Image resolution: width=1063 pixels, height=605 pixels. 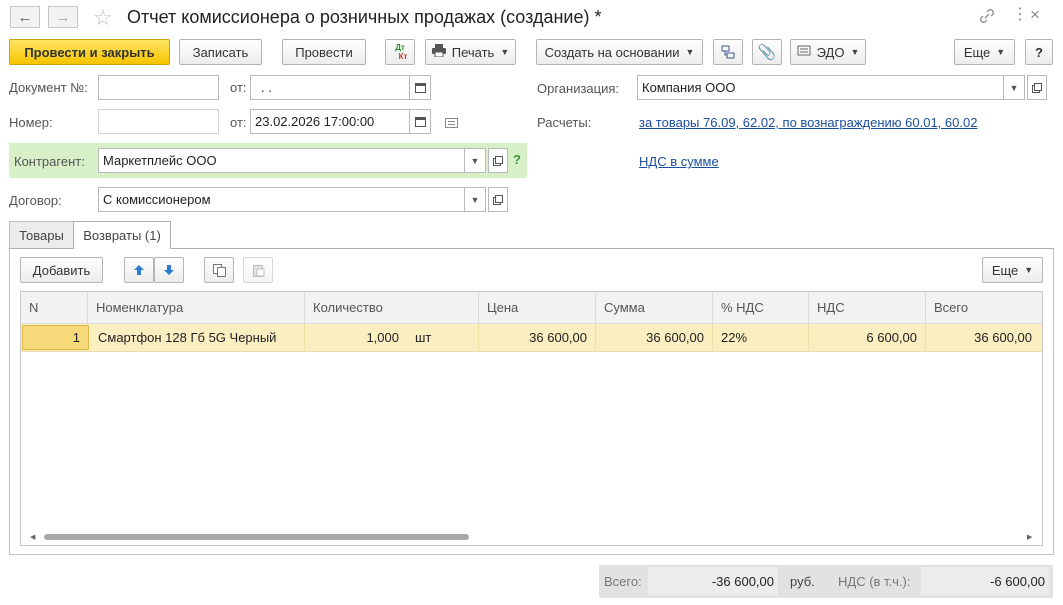 What do you see at coordinates (41, 234) in the screenshot?
I see `tab-goods: Товары` at bounding box center [41, 234].